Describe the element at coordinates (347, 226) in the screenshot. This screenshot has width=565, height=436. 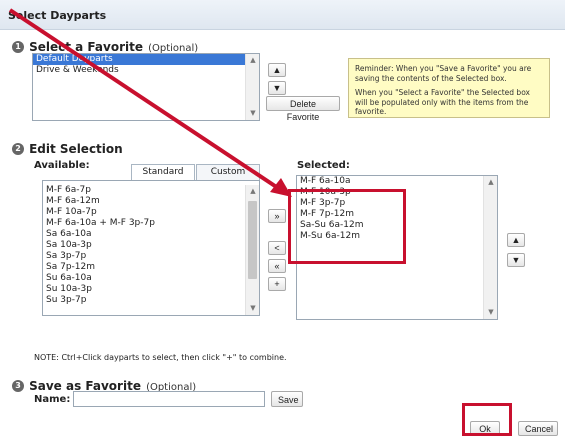
I see `highlight-box-selected` at that location.